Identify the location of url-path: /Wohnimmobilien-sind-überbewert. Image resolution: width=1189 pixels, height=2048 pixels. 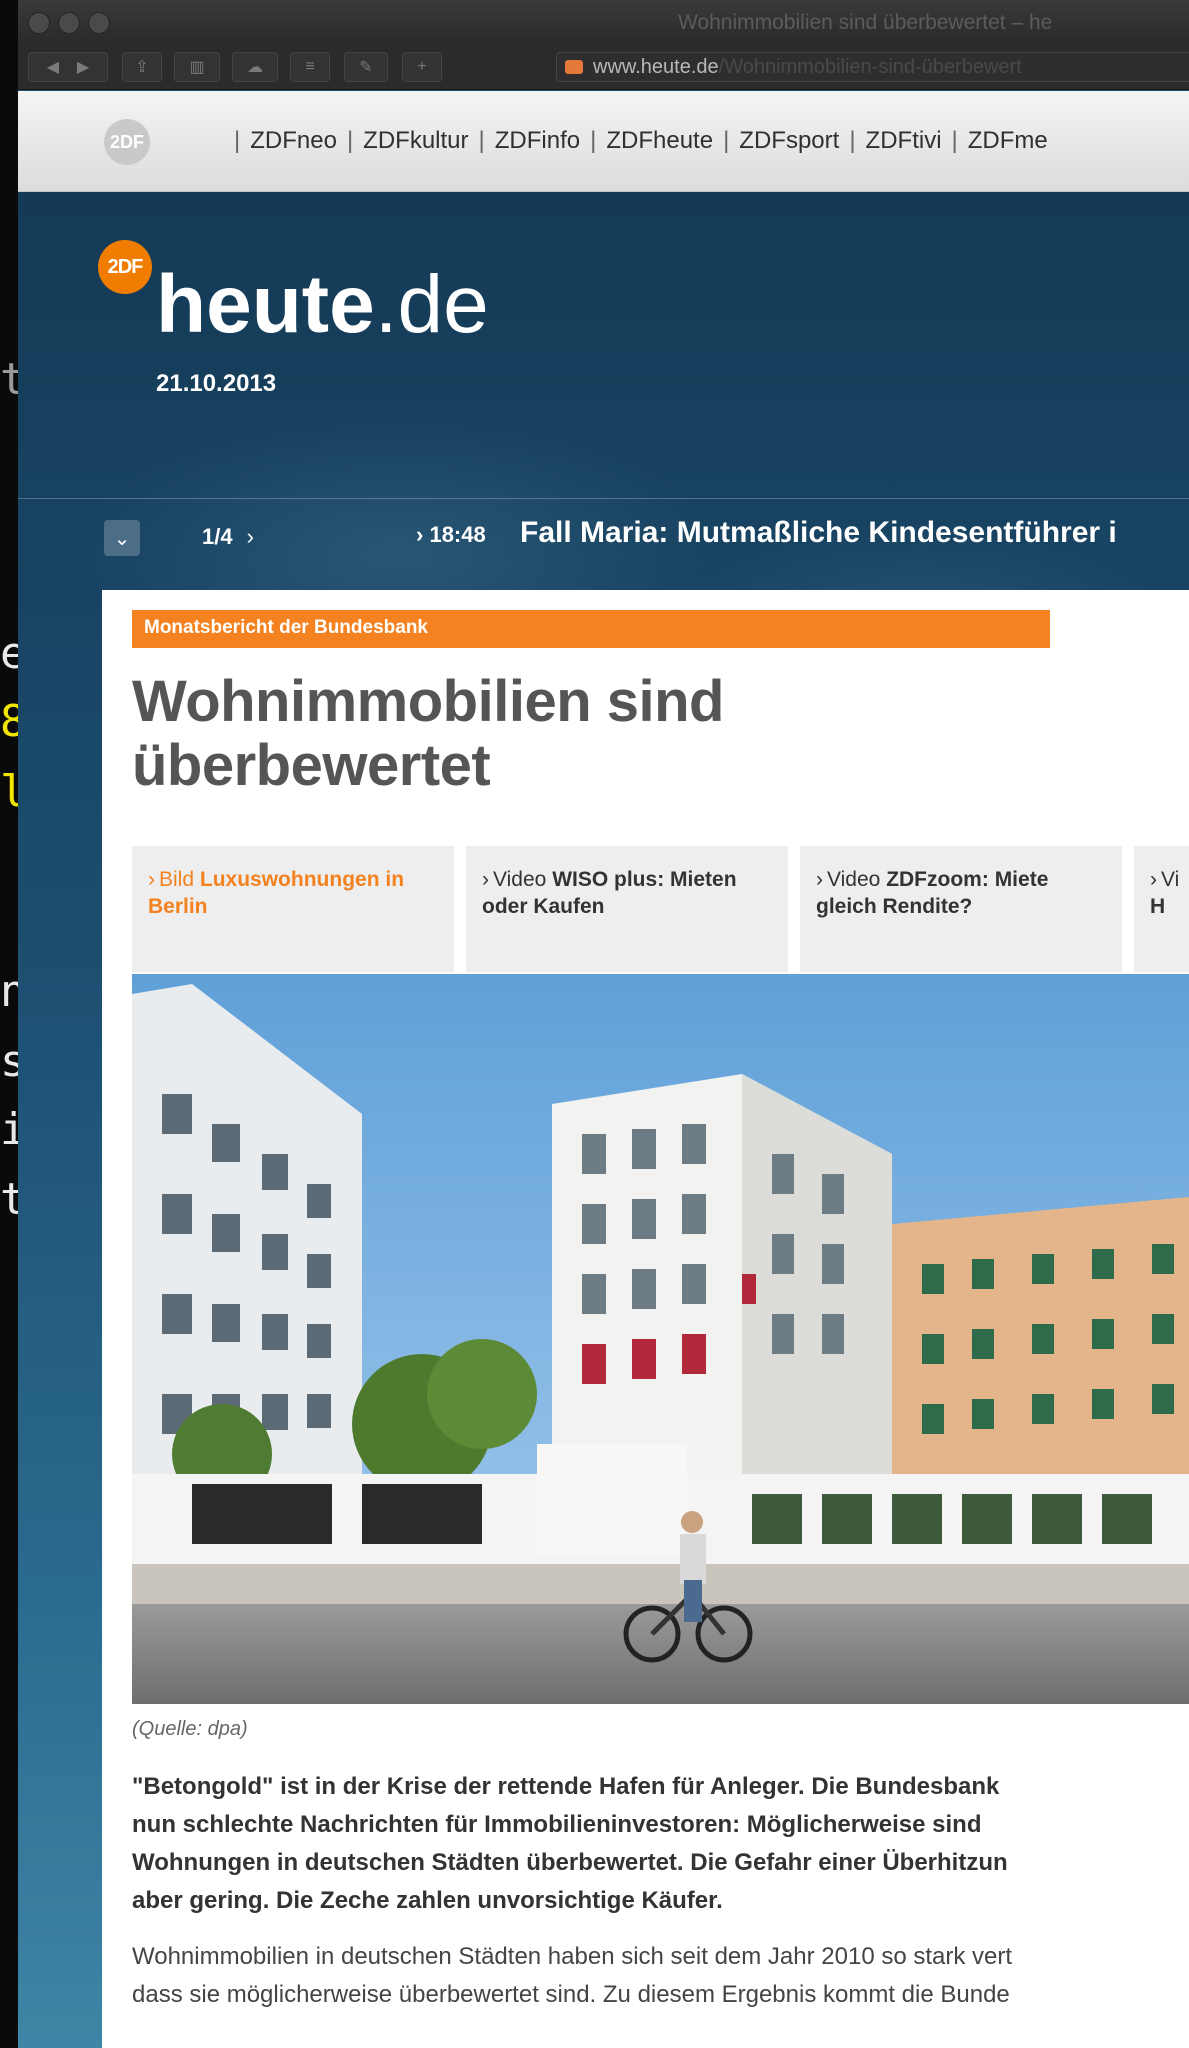
(870, 66).